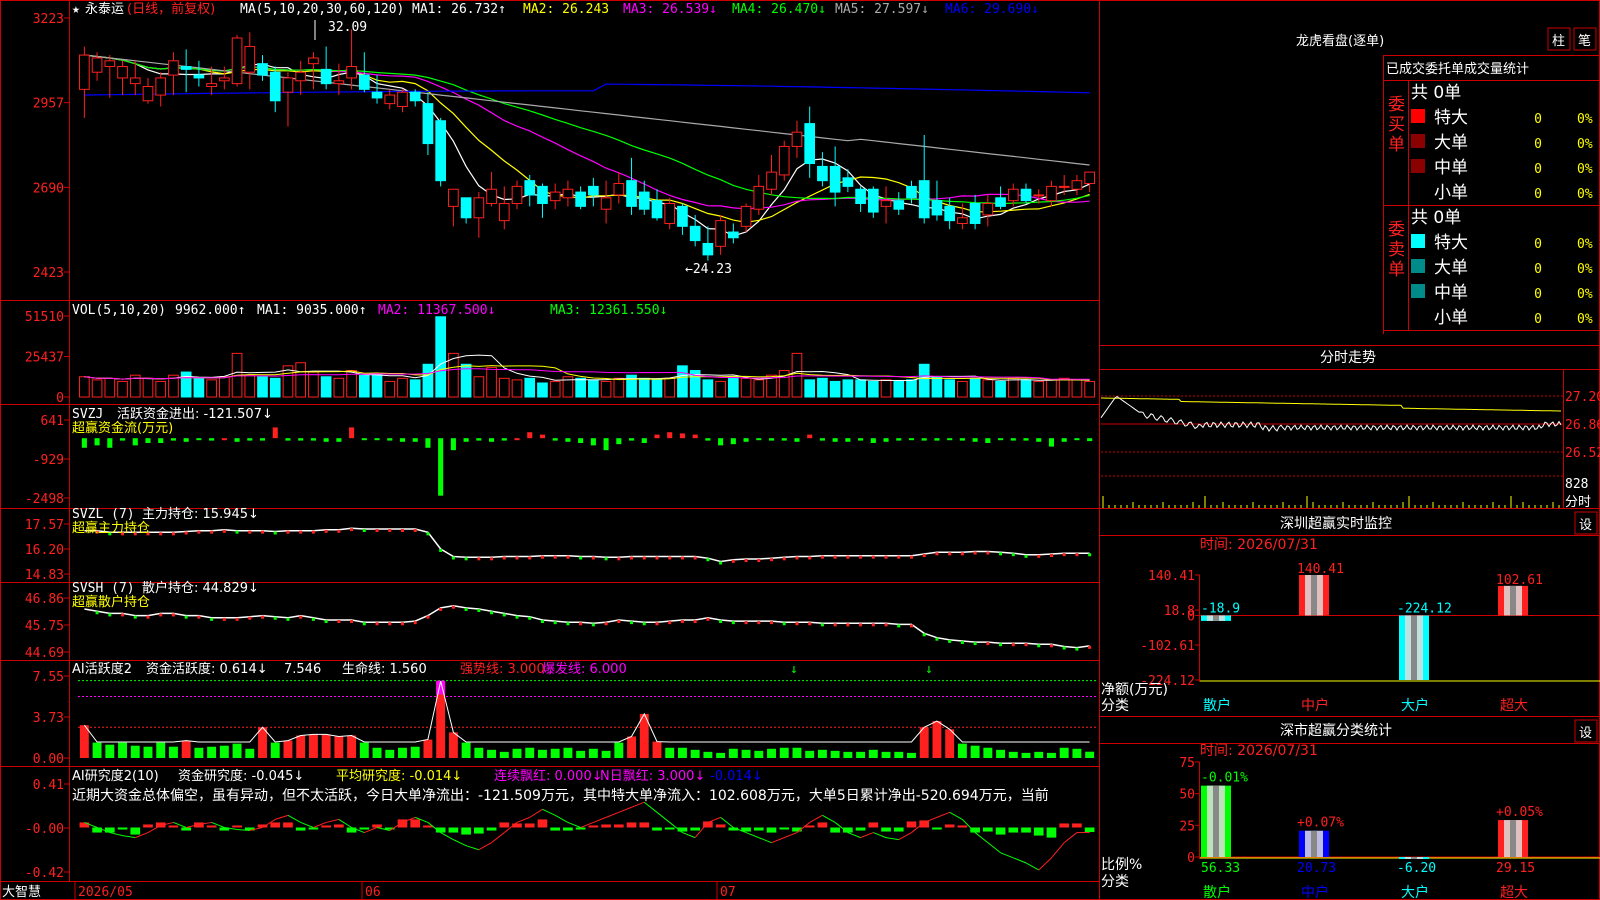 This screenshot has width=1600, height=900. I want to click on sz_monitor-bar-core, so click(1513, 600).